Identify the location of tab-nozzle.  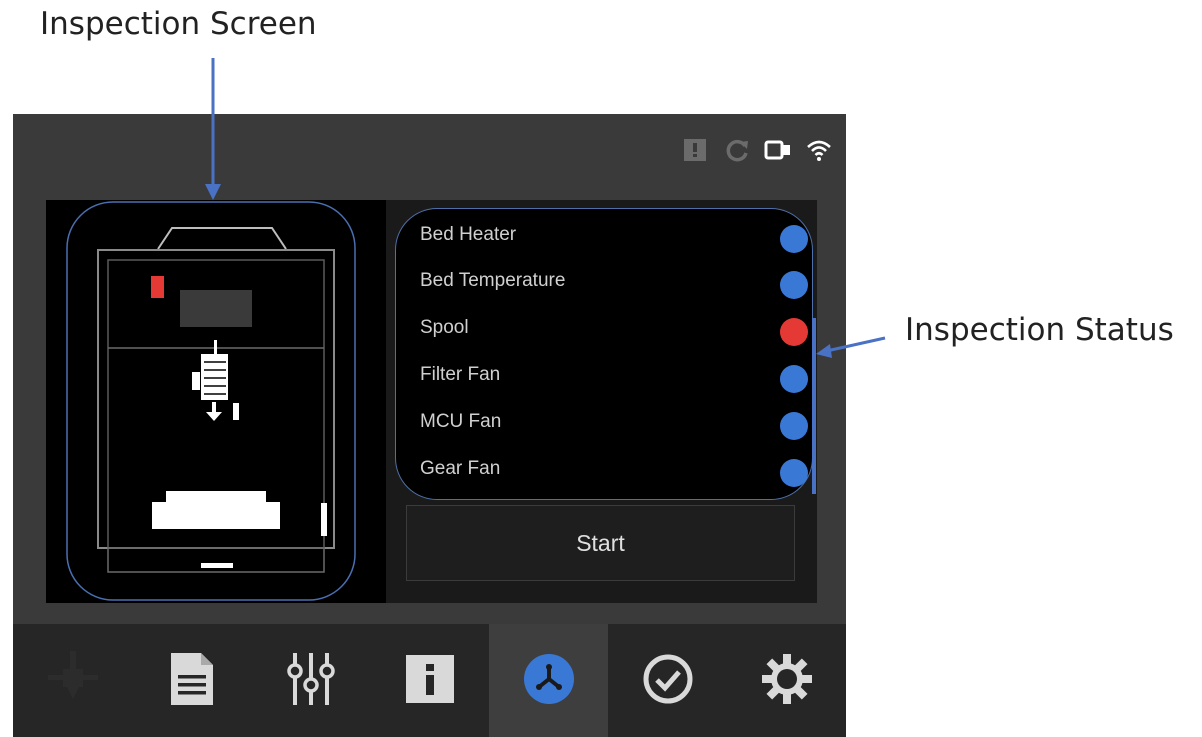
(72, 680).